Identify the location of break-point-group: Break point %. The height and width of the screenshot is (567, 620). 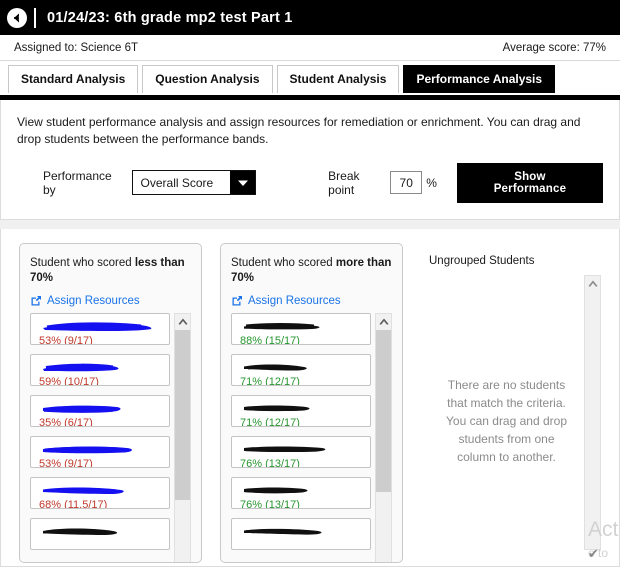
(382, 183).